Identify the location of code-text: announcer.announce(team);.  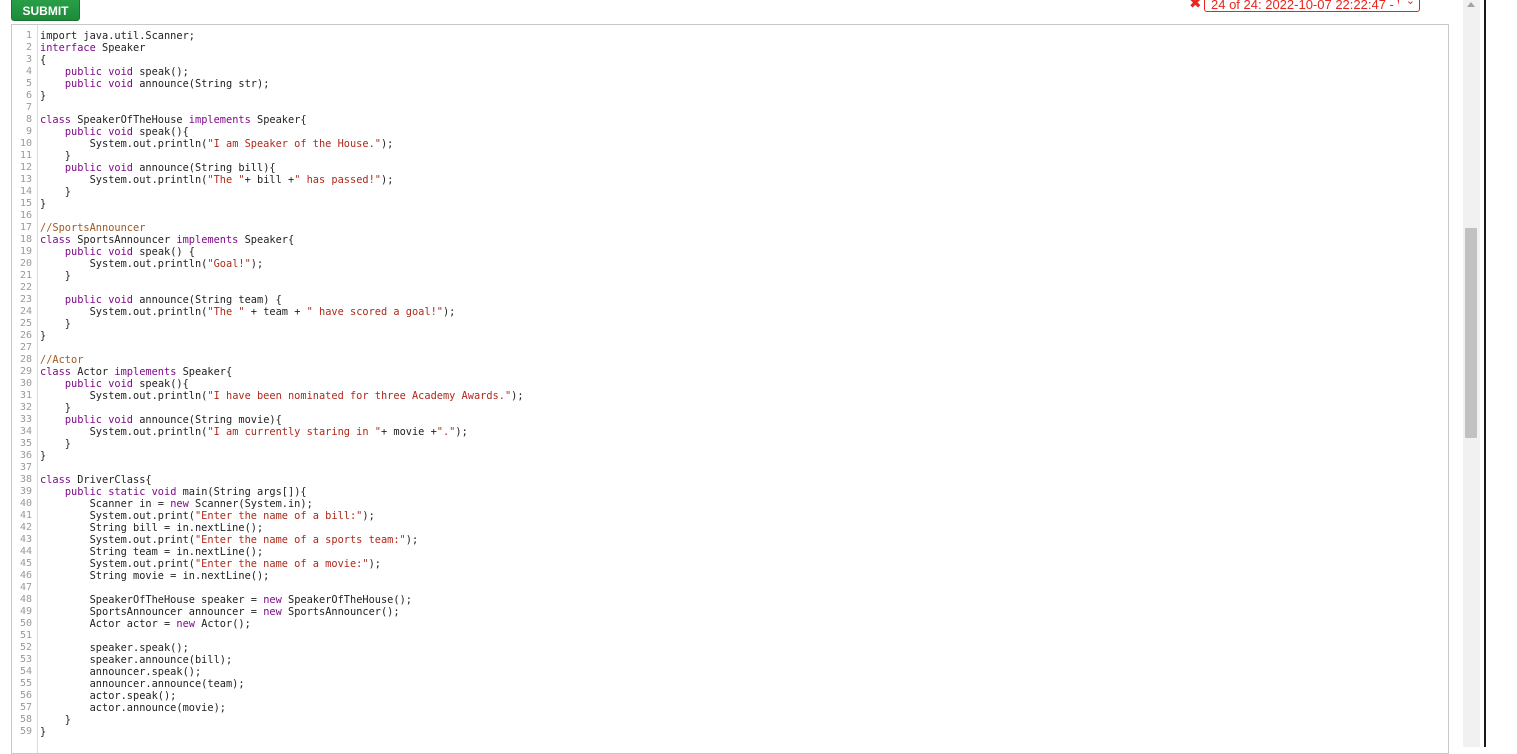
(142, 684).